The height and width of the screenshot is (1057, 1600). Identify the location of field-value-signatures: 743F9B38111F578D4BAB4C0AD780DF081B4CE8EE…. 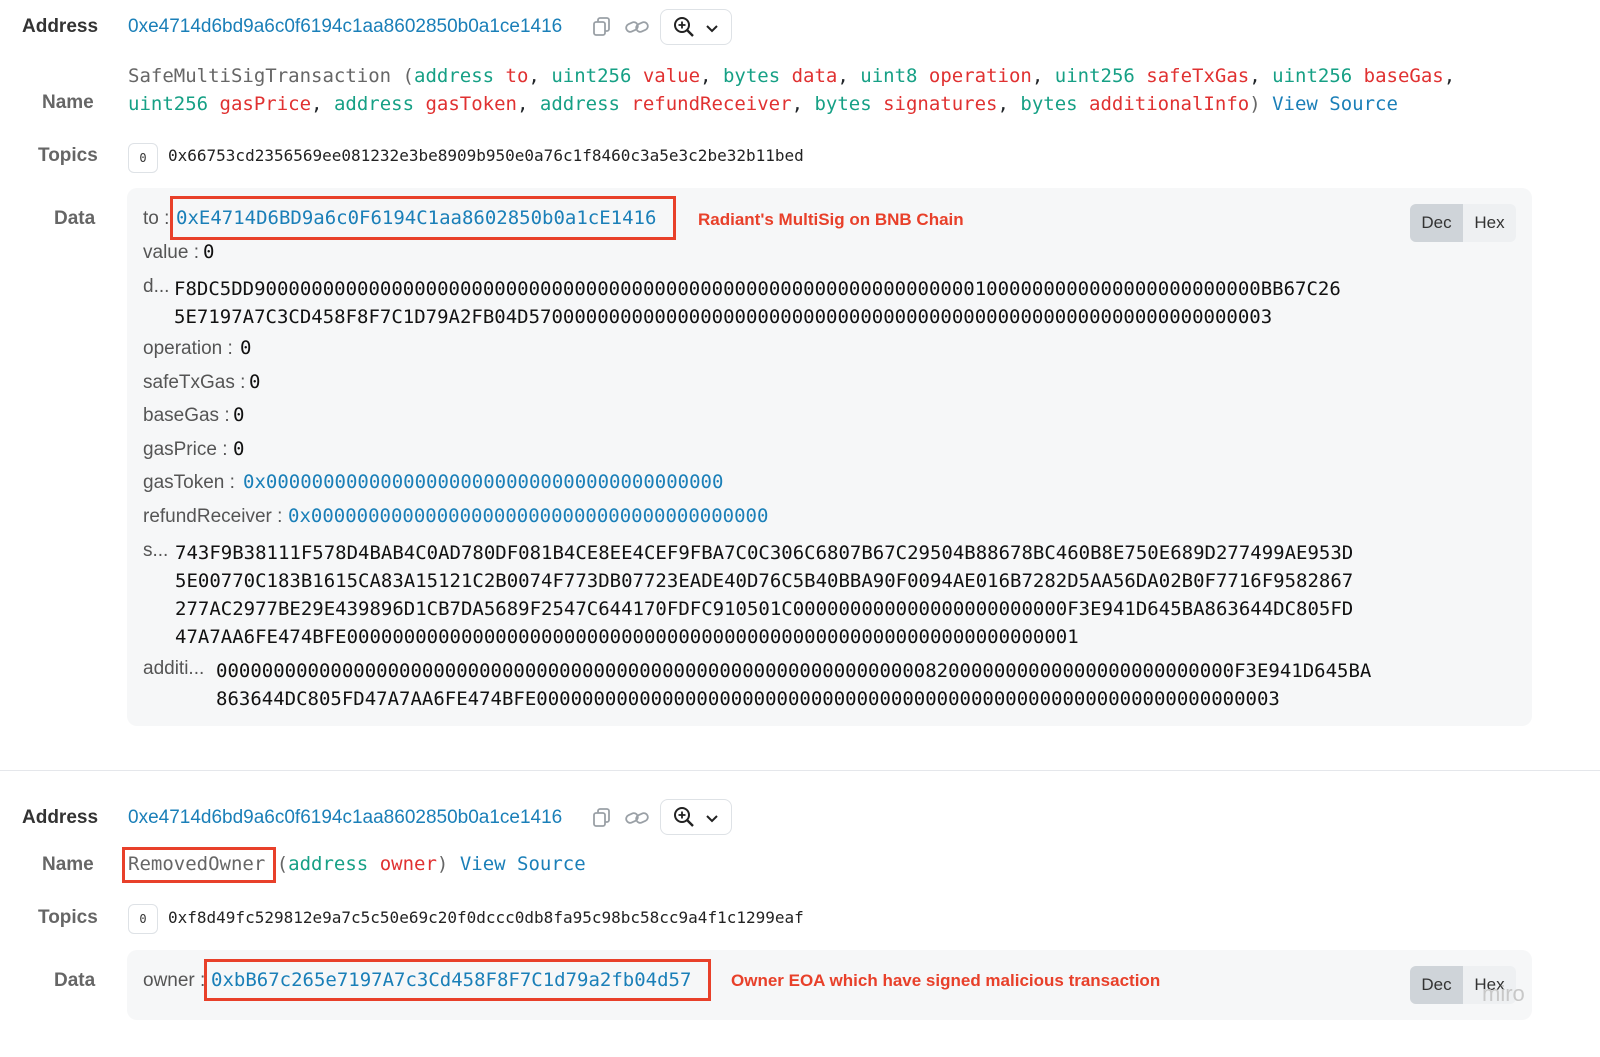
(764, 595).